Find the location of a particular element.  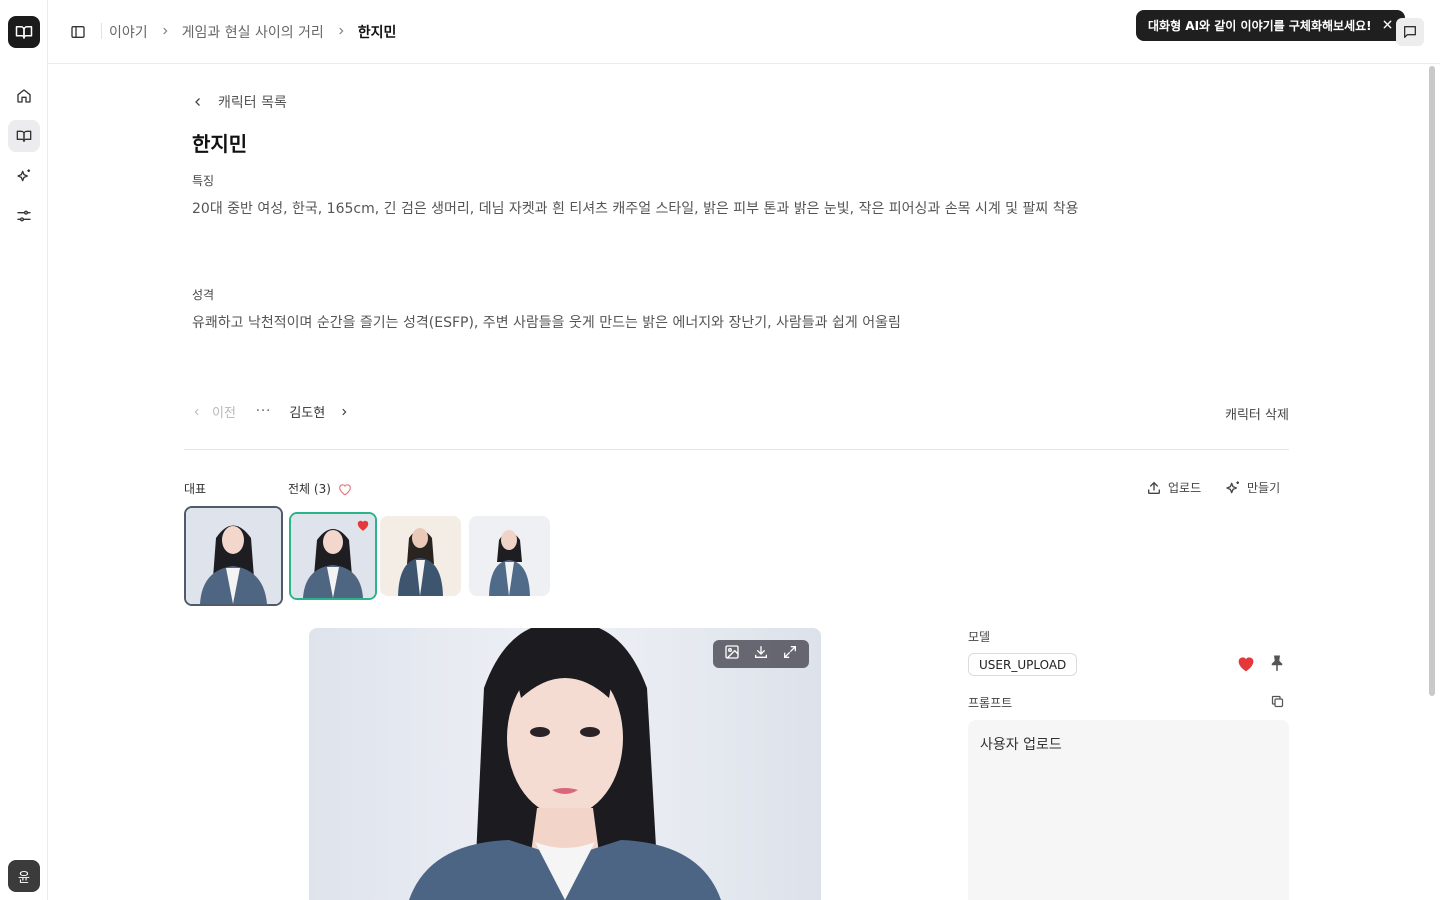

back-to-character-list: 캐릭터 목록 is located at coordinates (239, 102).